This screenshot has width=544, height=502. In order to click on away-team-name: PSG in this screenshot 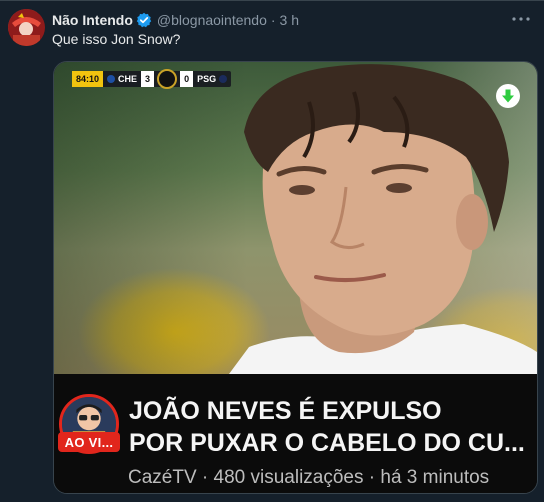, I will do `click(207, 79)`.